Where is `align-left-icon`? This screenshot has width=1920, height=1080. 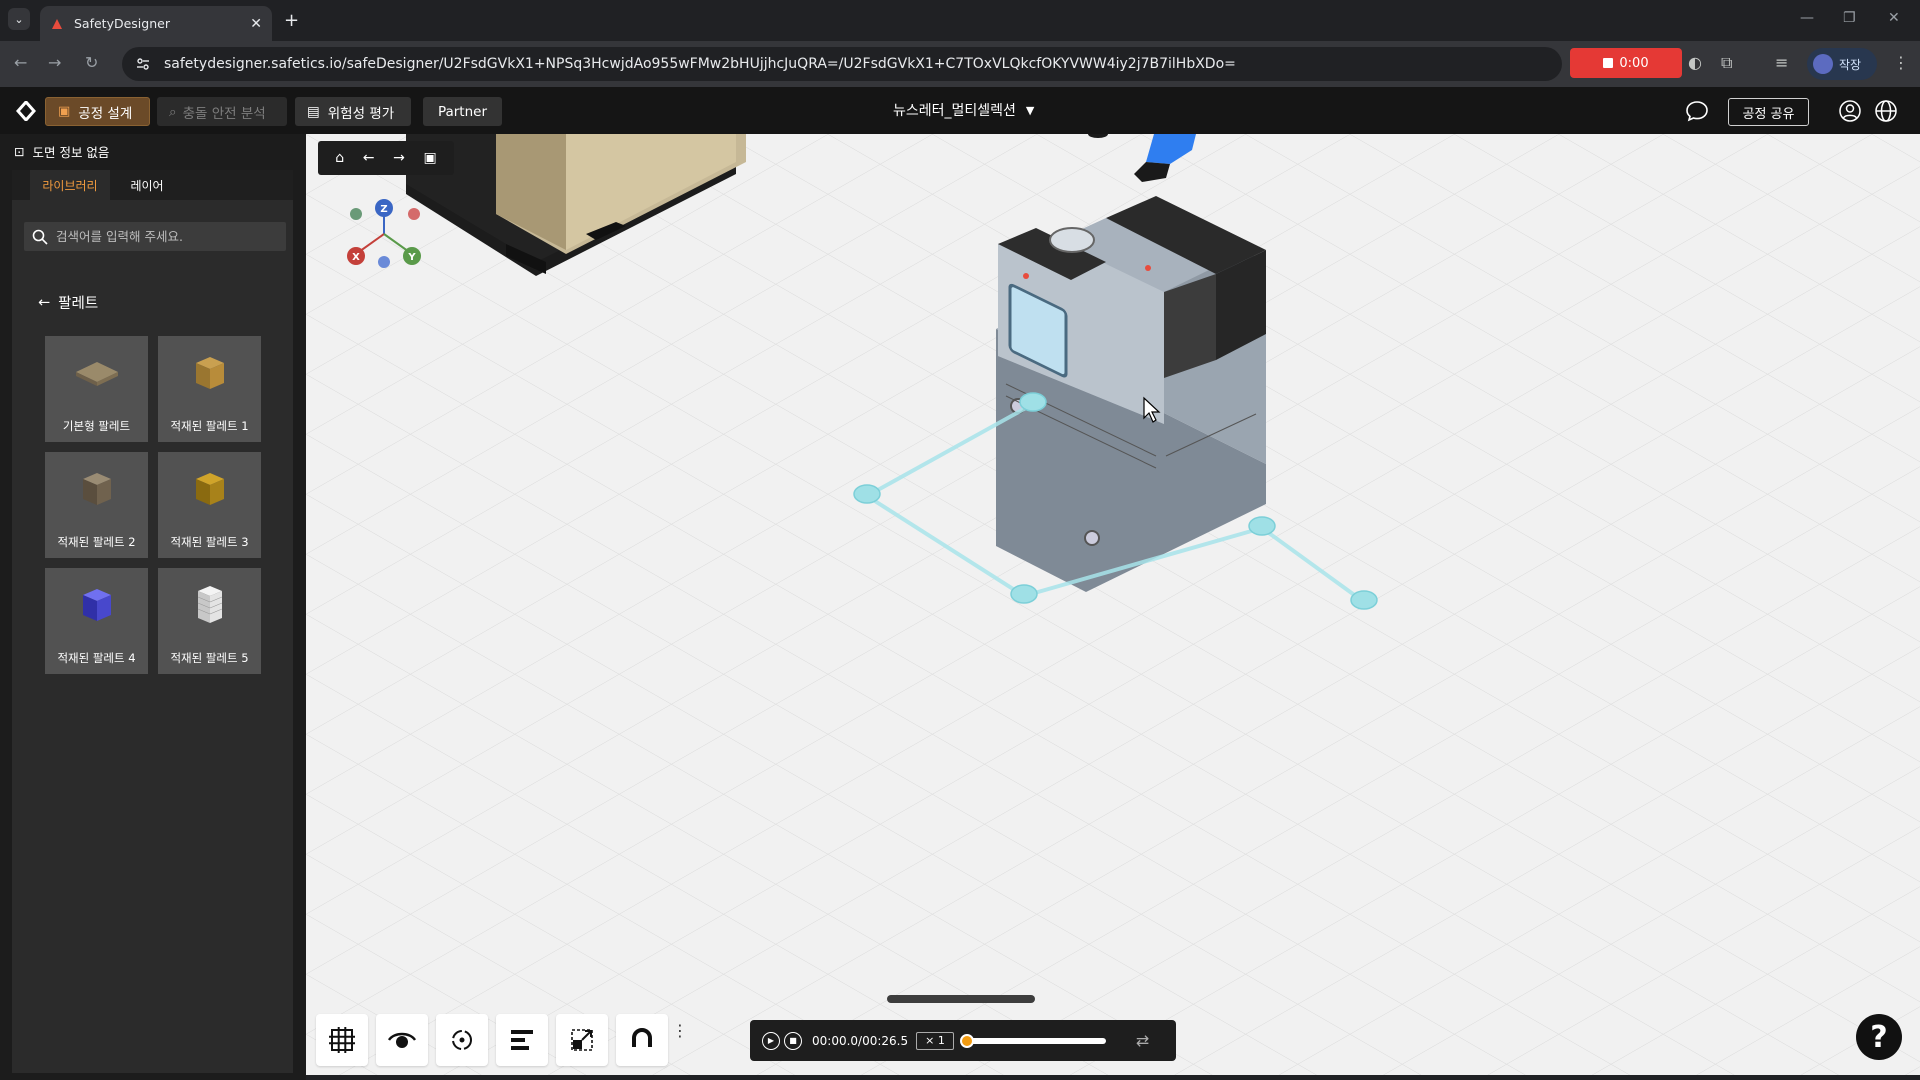
align-left-icon is located at coordinates (522, 1040).